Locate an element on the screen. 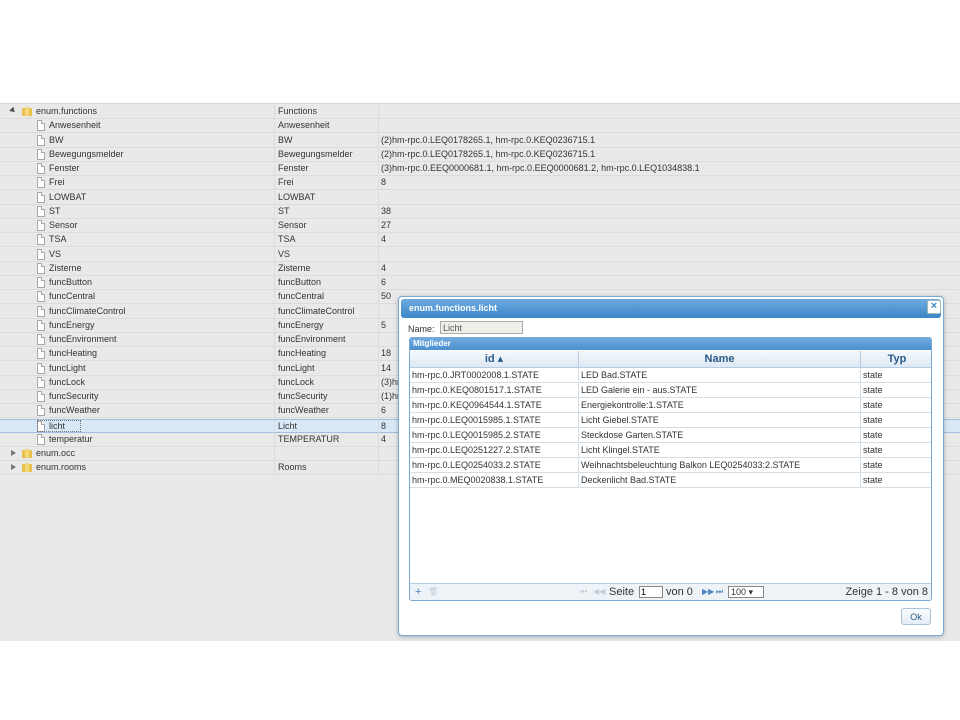 Image resolution: width=960 pixels, height=720 pixels. name-cell: funcEnergy is located at coordinates (327, 325).